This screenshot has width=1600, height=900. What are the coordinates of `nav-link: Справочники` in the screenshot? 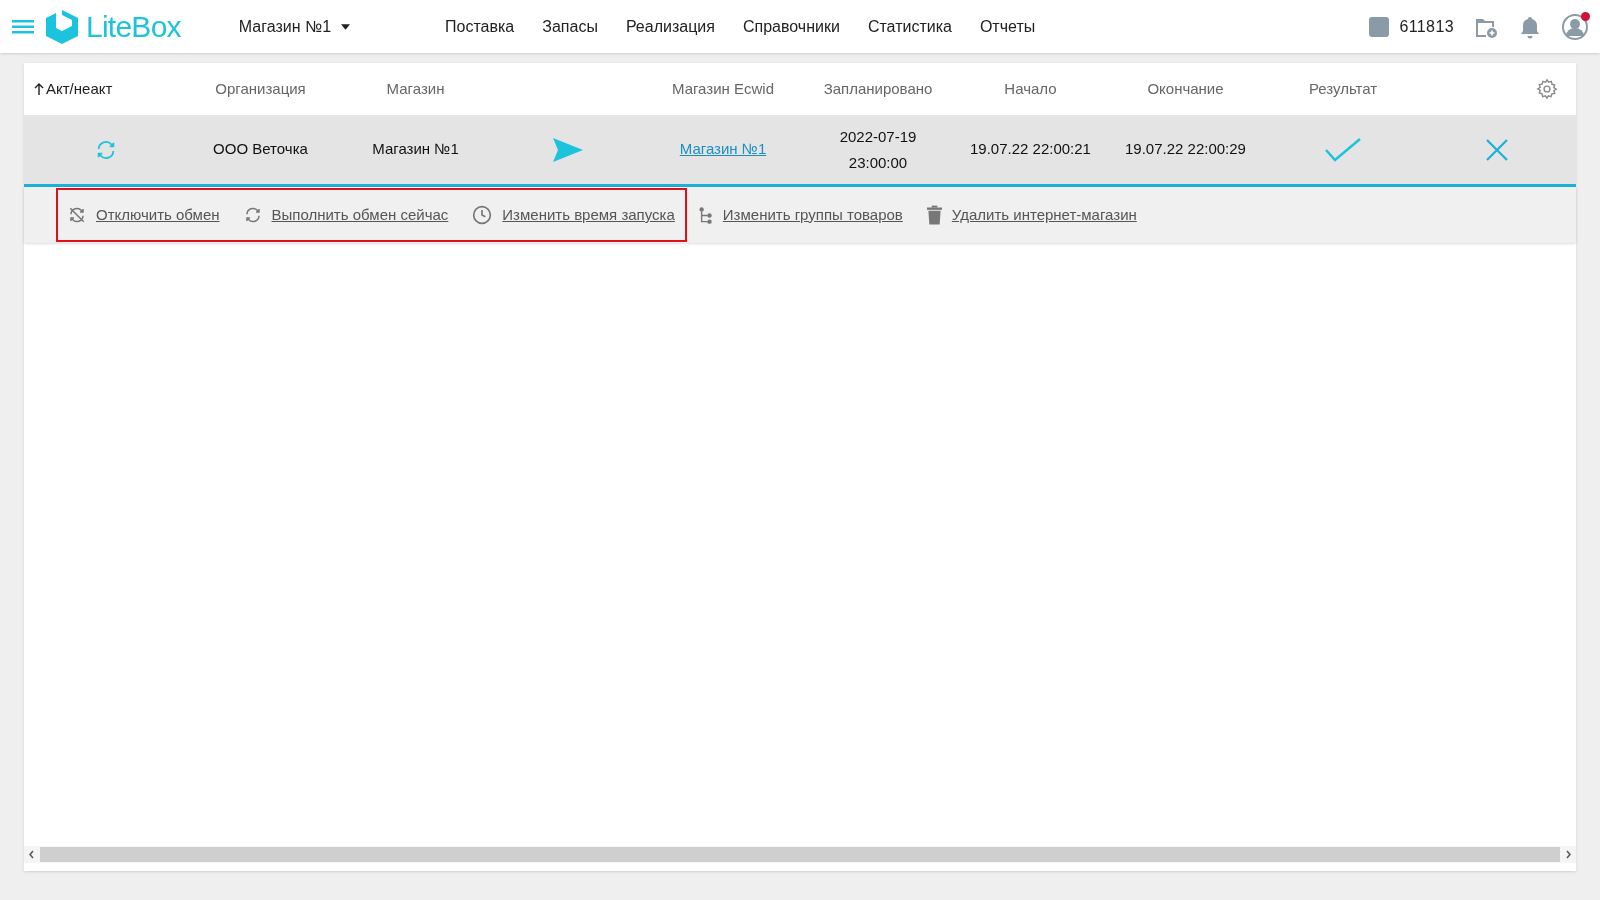 It's located at (791, 26).